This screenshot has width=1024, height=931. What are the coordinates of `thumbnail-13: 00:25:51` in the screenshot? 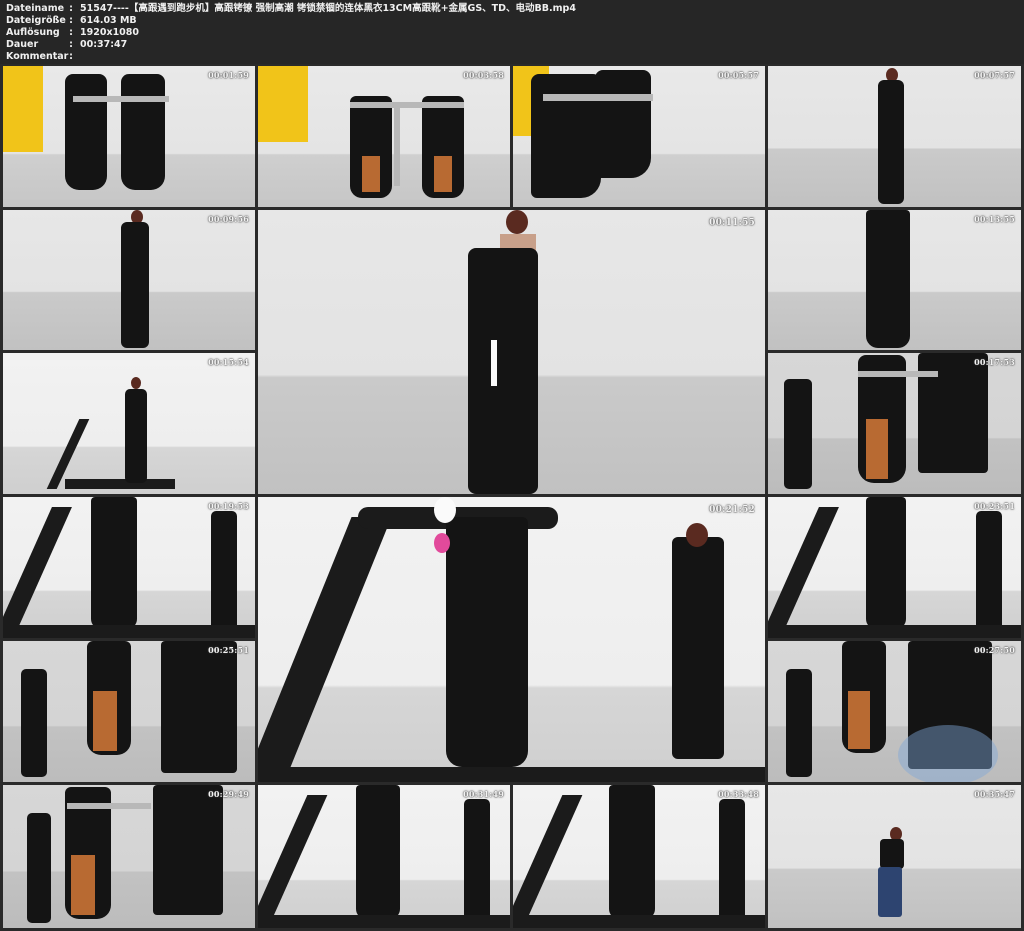 It's located at (129, 711).